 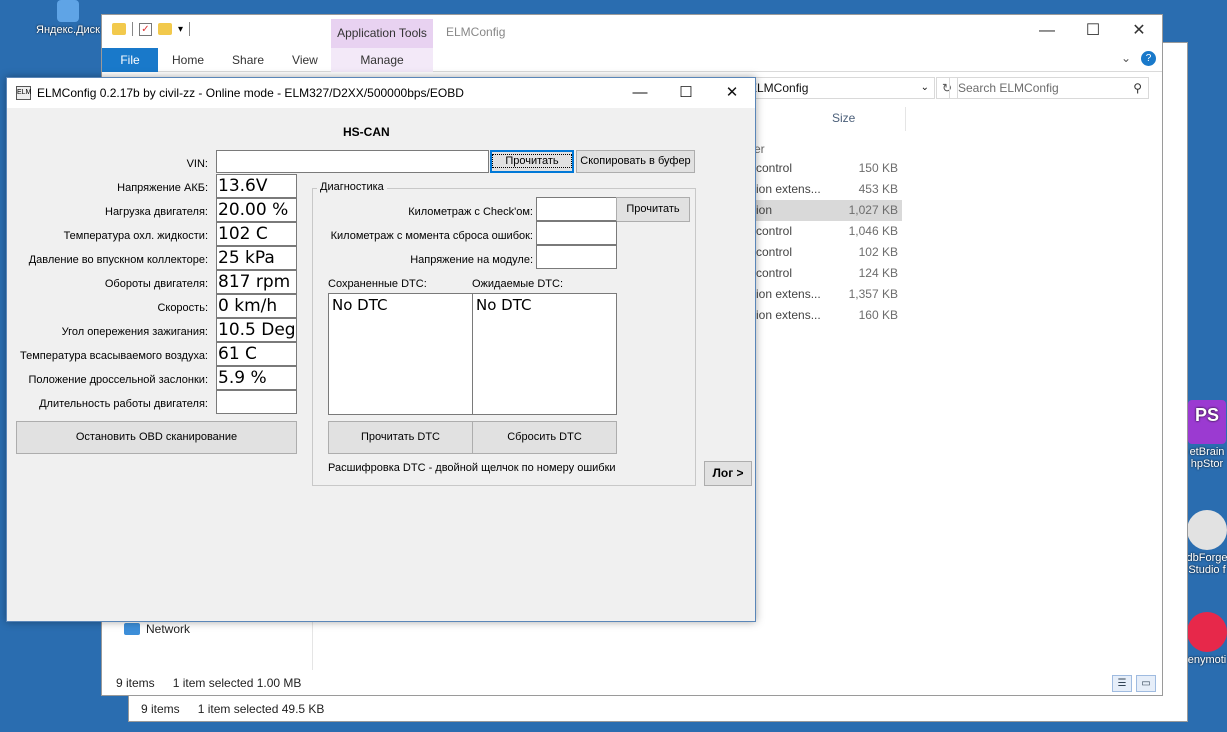 What do you see at coordinates (822, 231) in the screenshot?
I see `file-row: control 1,046 KB` at bounding box center [822, 231].